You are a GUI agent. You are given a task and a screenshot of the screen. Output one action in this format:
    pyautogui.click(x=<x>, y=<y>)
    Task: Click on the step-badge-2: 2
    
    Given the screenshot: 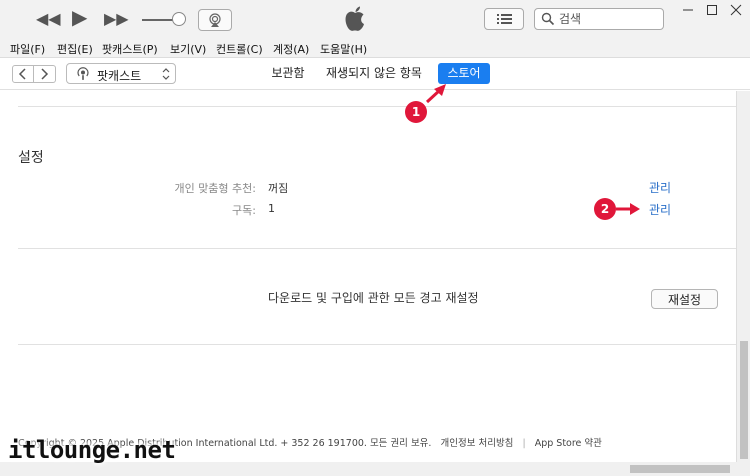 What is the action you would take?
    pyautogui.click(x=605, y=209)
    